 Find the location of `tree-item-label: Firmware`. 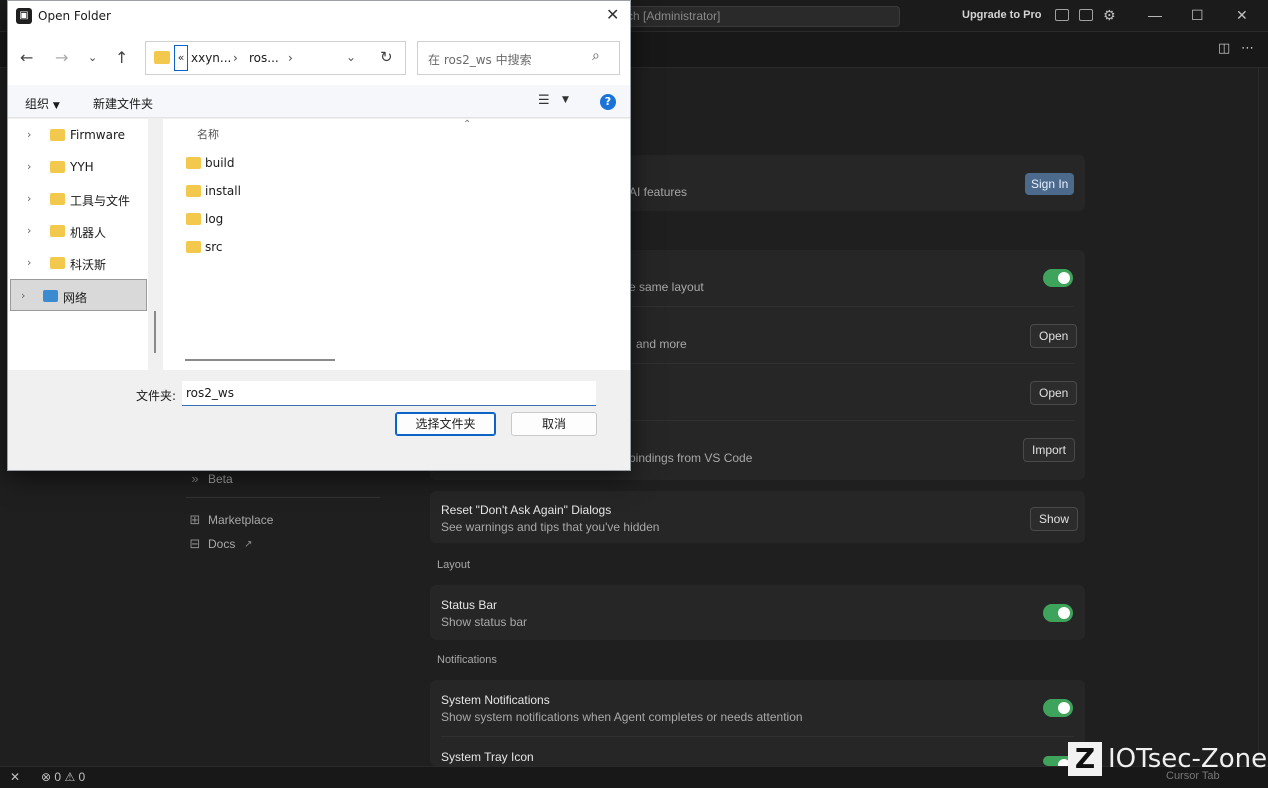

tree-item-label: Firmware is located at coordinates (97, 135).